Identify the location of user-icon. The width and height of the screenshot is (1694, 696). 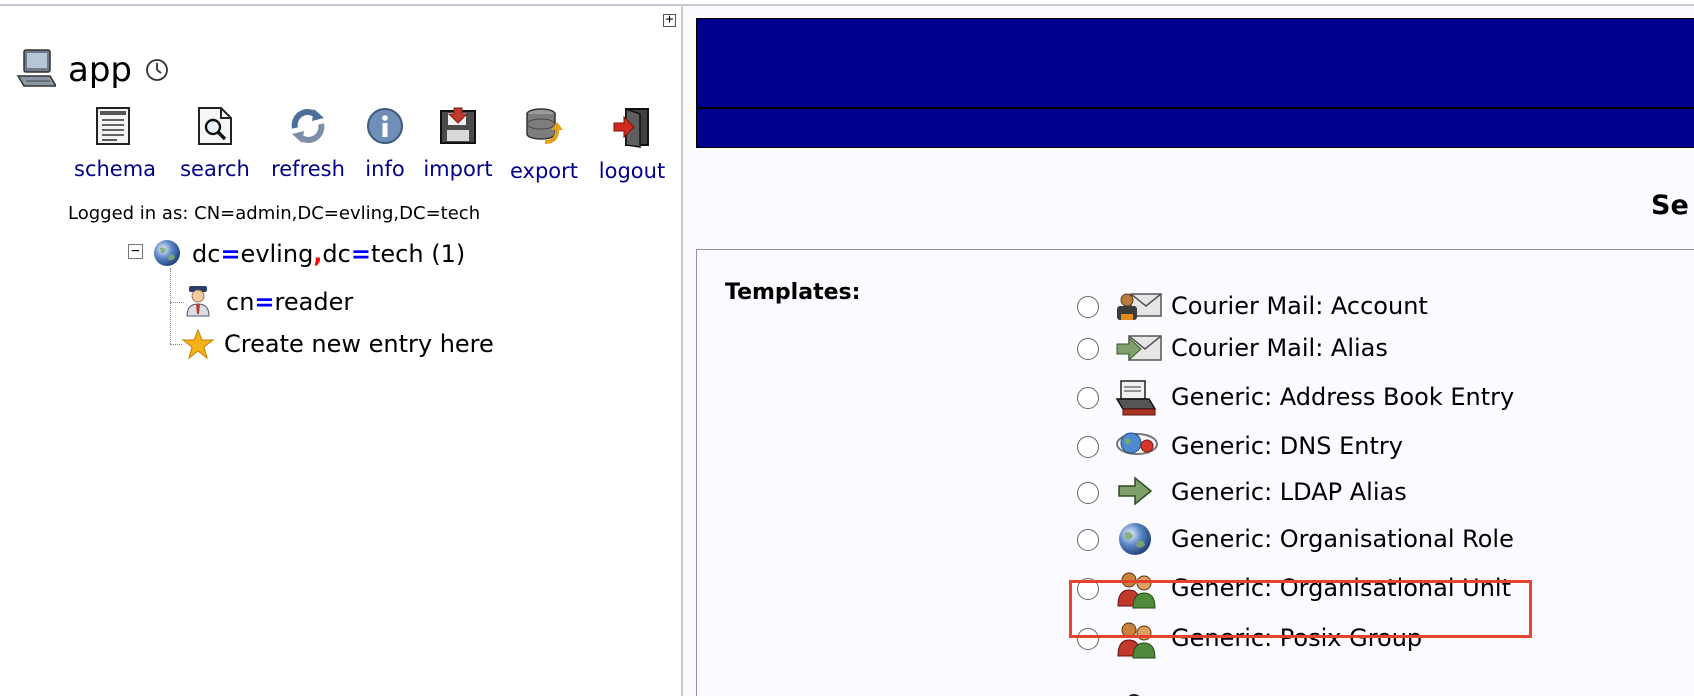
(198, 301).